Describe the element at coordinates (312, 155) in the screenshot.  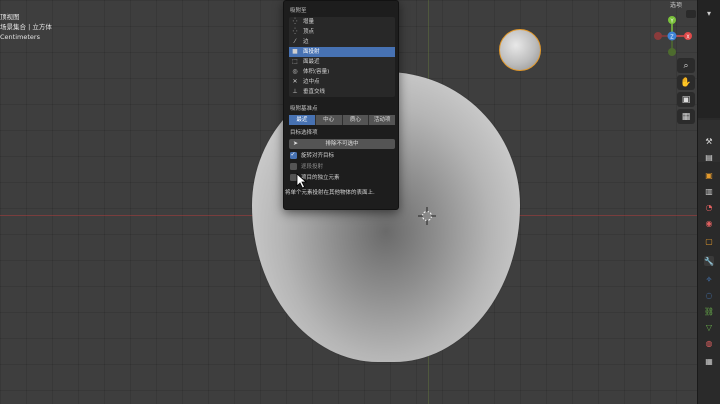
I see `align-rotation-checkbox: 旋转对齐目标` at that location.